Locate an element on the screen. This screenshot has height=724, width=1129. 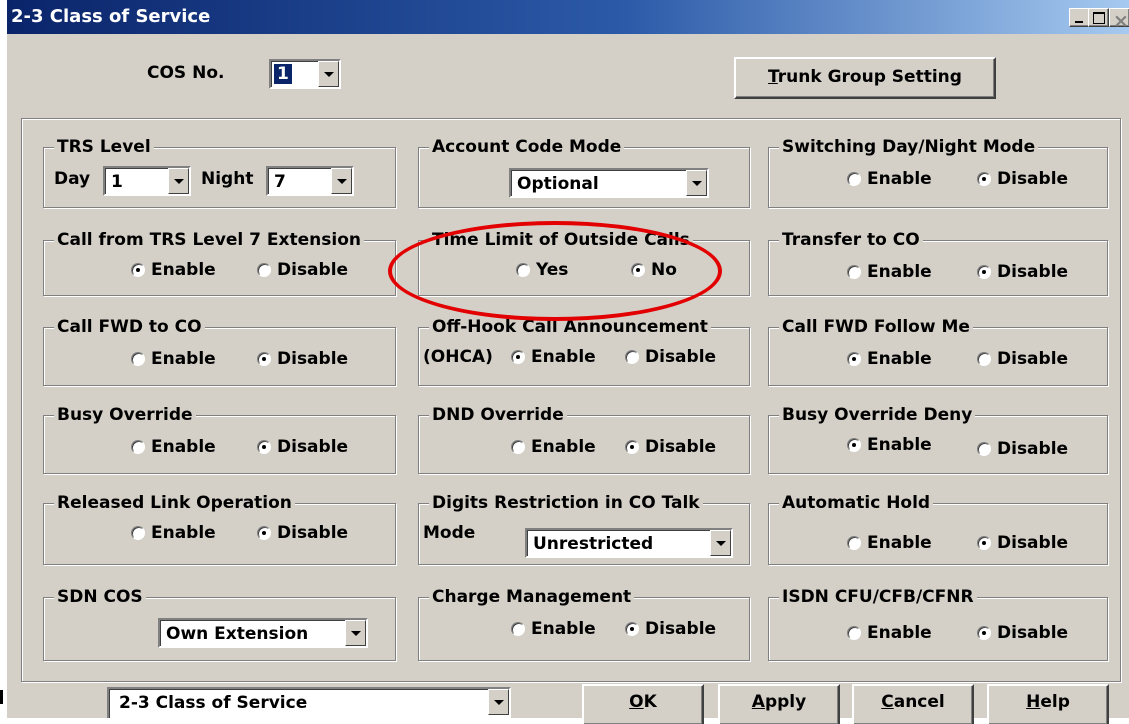
group-title: Charge Management is located at coordinates (532, 597).